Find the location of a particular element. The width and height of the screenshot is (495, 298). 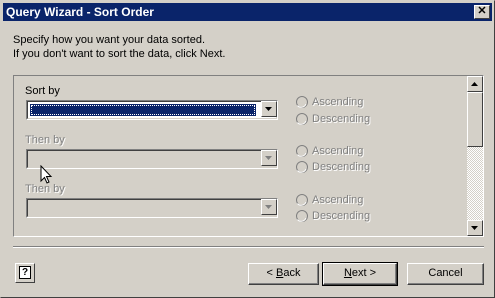

instruction-line-1: Specify how you want your data sorted. is located at coordinates (109, 40).